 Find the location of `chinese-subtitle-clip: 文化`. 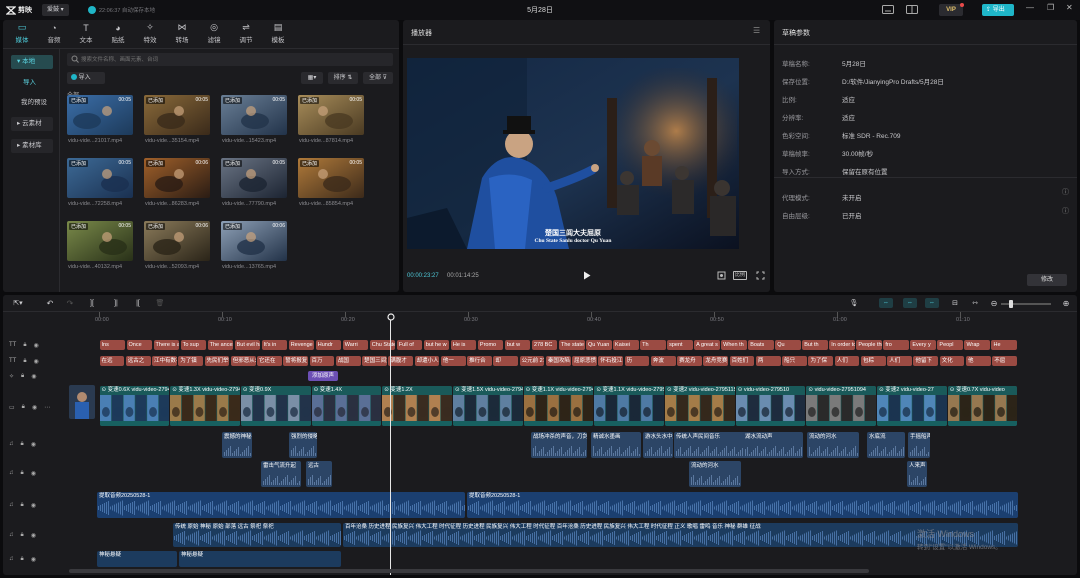

chinese-subtitle-clip: 文化 is located at coordinates (952, 361).